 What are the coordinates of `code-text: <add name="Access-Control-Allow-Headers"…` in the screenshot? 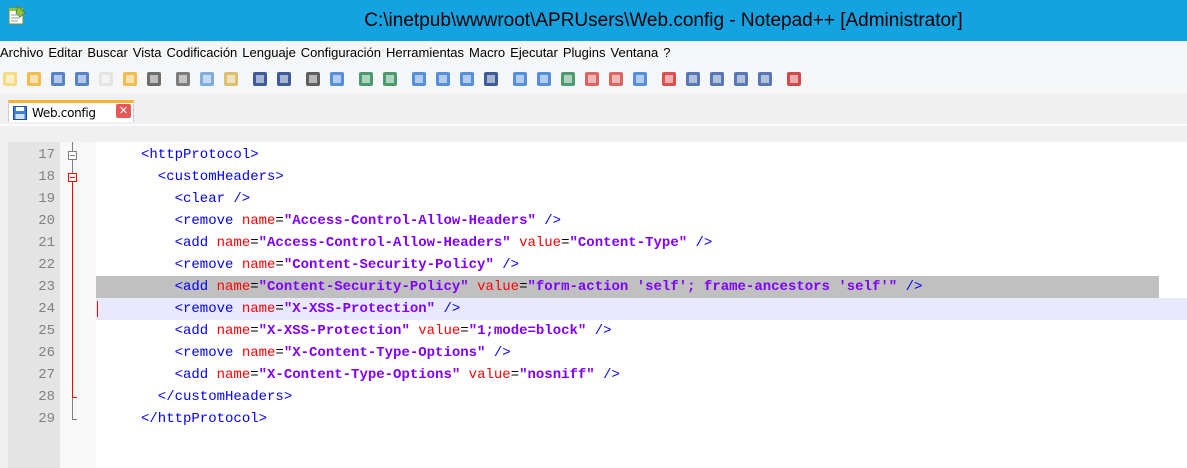 It's located at (444, 243).